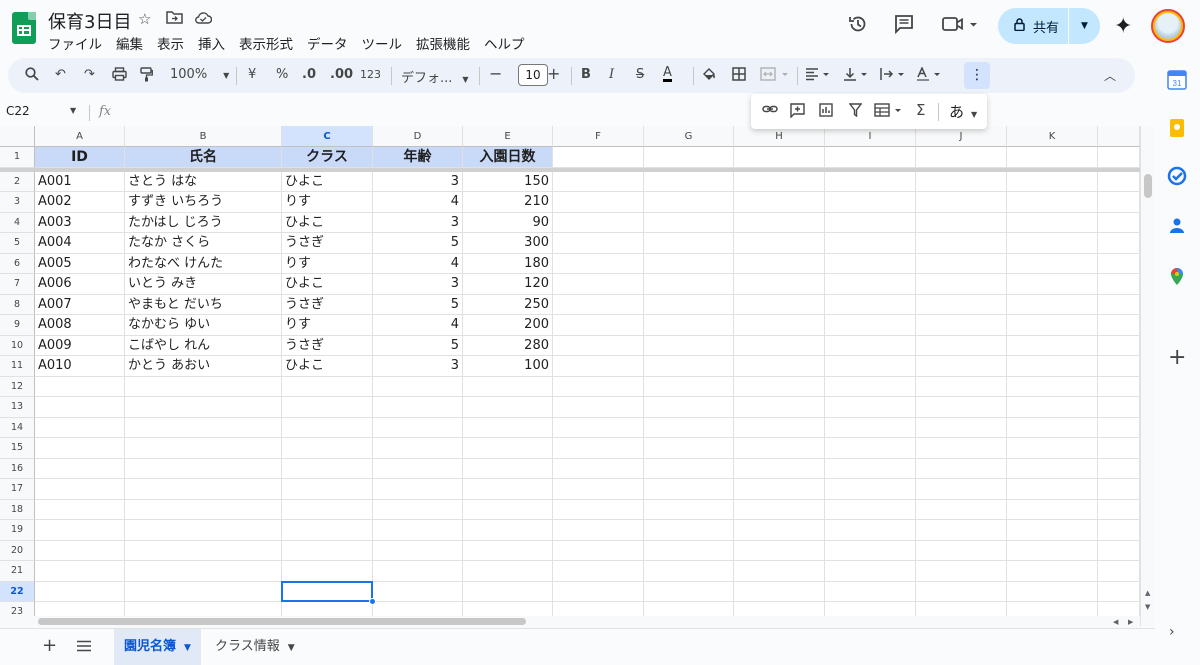 The height and width of the screenshot is (665, 1200). What do you see at coordinates (1177, 80) in the screenshot?
I see `calendar-icon: 31` at bounding box center [1177, 80].